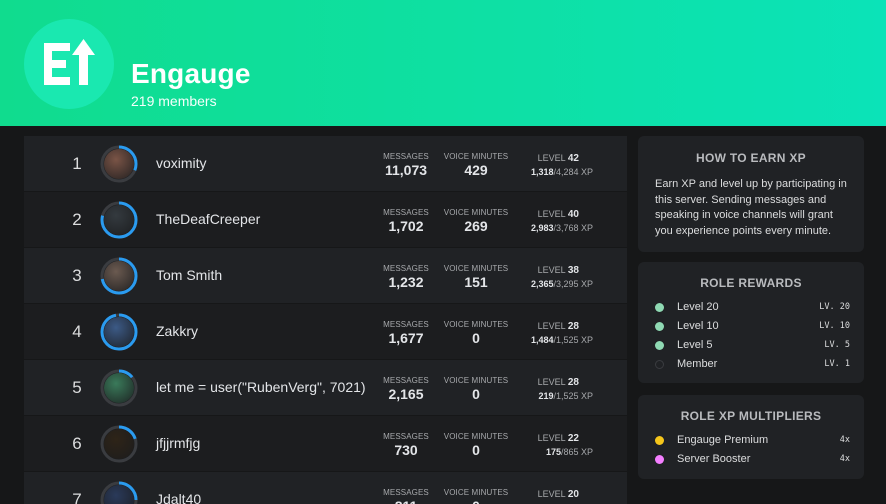  What do you see at coordinates (698, 307) in the screenshot?
I see `role-name: Level 20` at bounding box center [698, 307].